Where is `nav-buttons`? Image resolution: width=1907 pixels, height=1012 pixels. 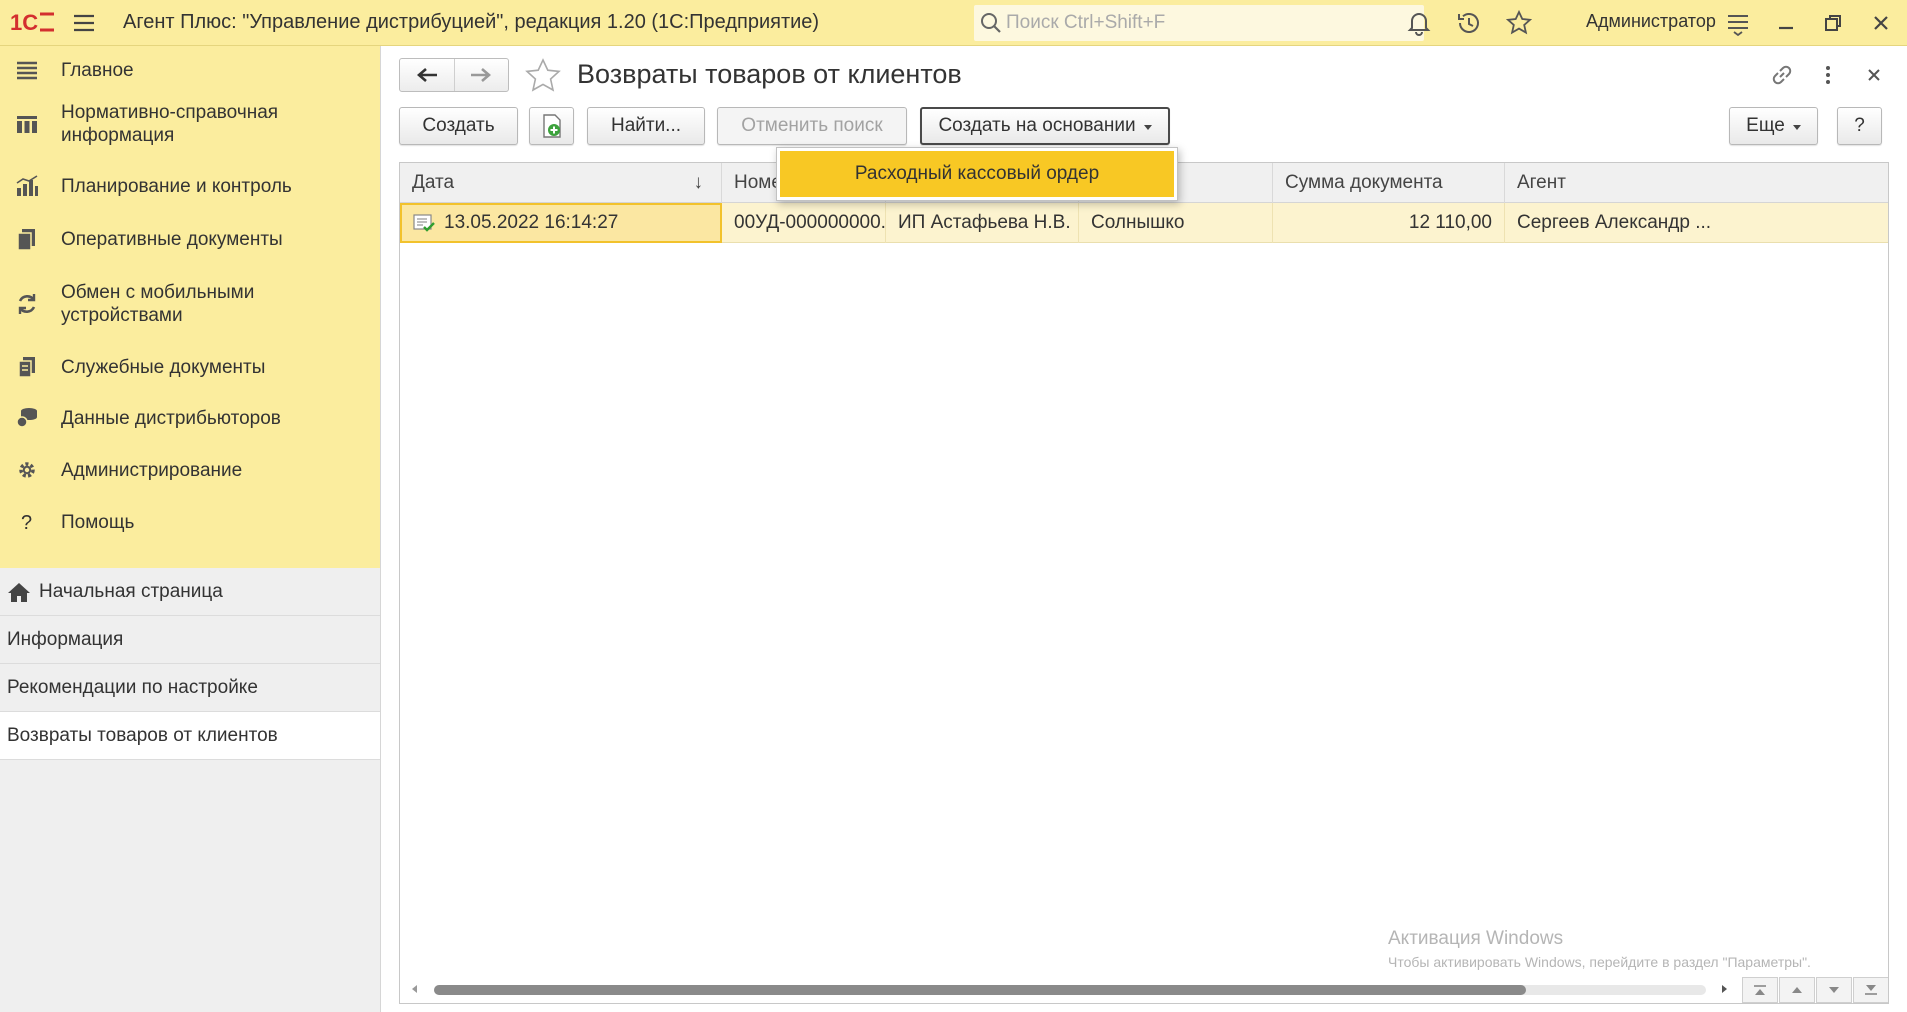 nav-buttons is located at coordinates (454, 75).